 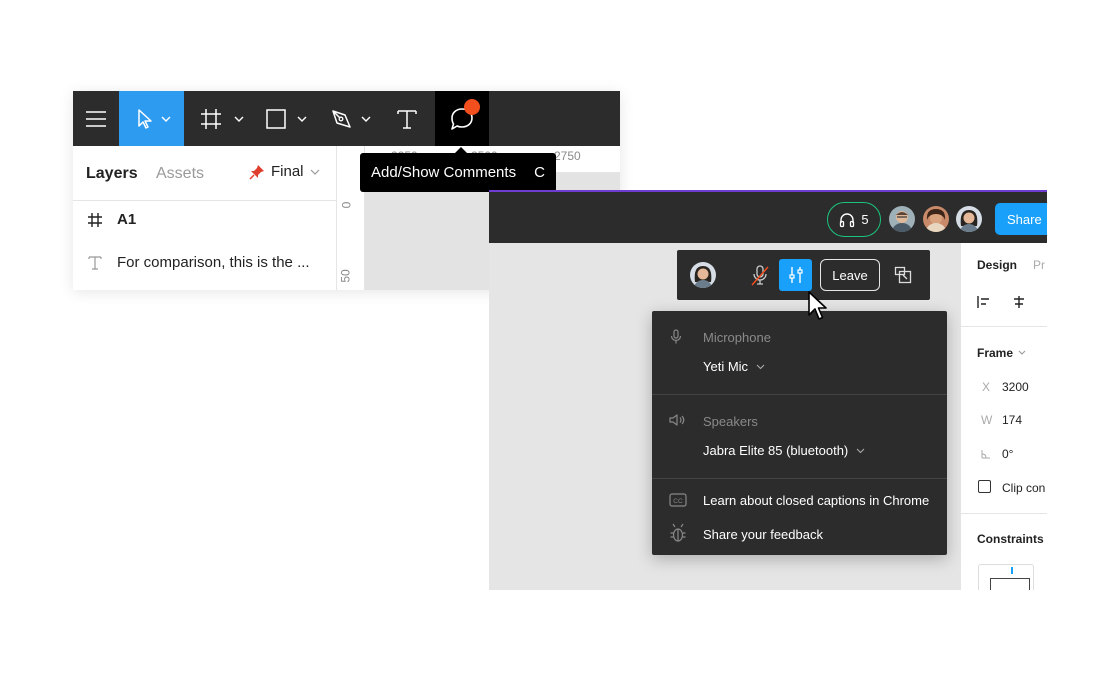 I want to click on frame-icon, so click(x=95, y=219).